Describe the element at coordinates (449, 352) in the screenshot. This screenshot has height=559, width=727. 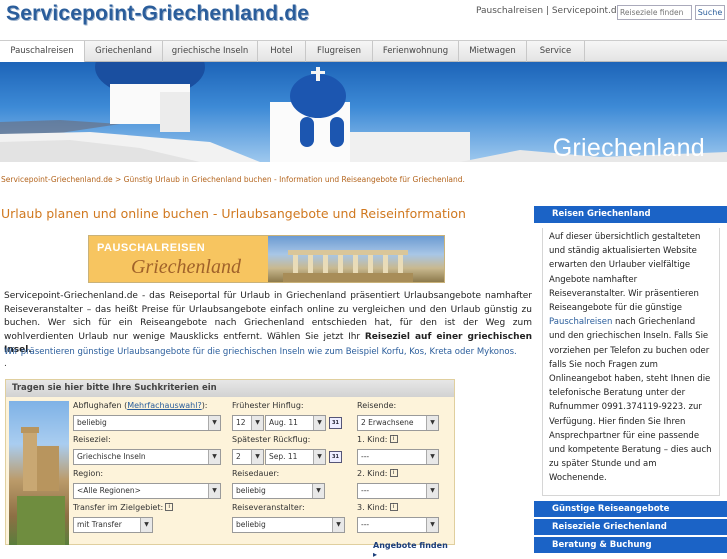
I see `island-links: Korfu, Kos, Kreta oder Mykonos.` at that location.